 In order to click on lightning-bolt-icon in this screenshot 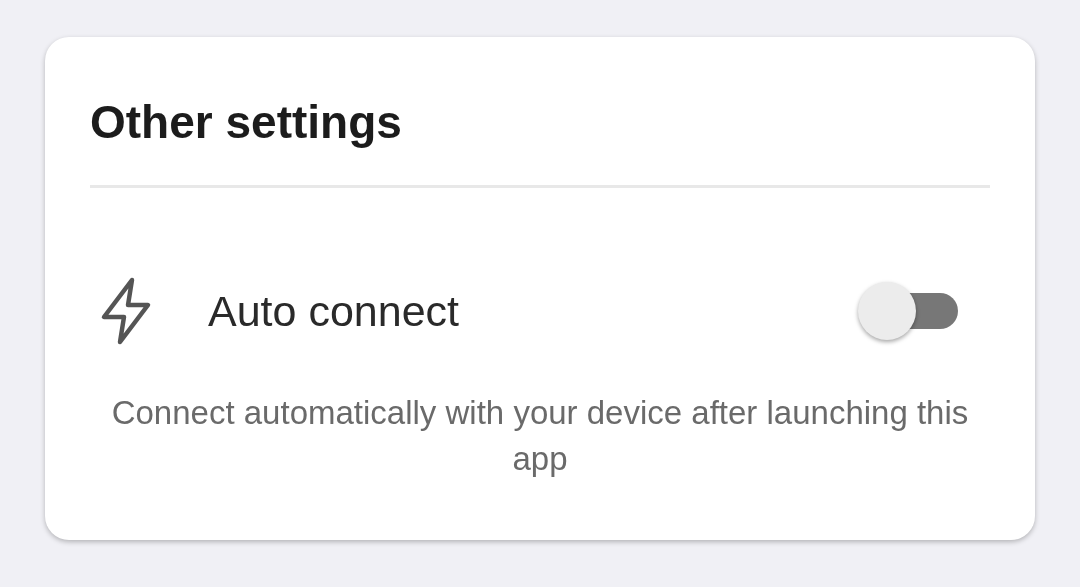, I will do `click(126, 311)`.